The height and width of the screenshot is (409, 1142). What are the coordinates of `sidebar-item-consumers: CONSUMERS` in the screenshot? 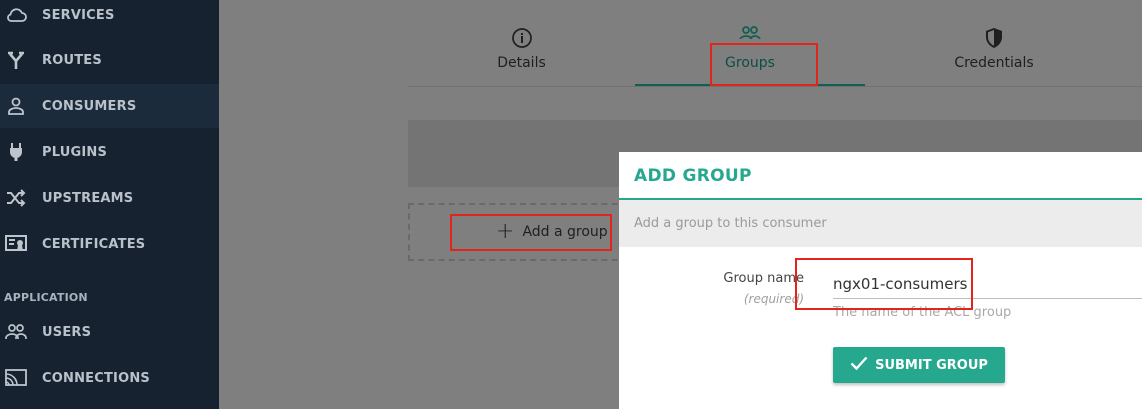 It's located at (109, 106).